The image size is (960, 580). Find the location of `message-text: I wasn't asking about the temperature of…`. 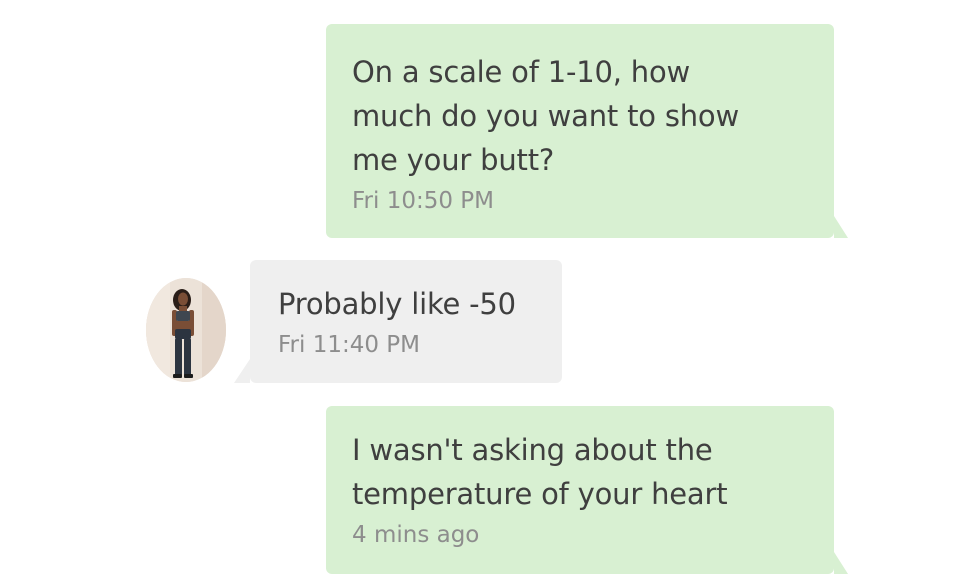

message-text: I wasn't asking about the temperature of… is located at coordinates (540, 472).